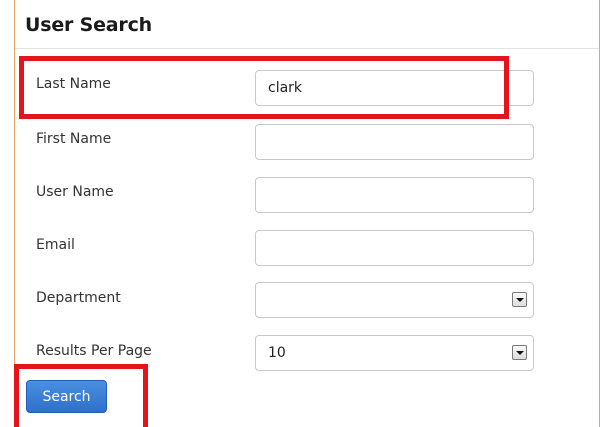 The height and width of the screenshot is (427, 608). What do you see at coordinates (66, 396) in the screenshot?
I see `search-button: Search` at bounding box center [66, 396].